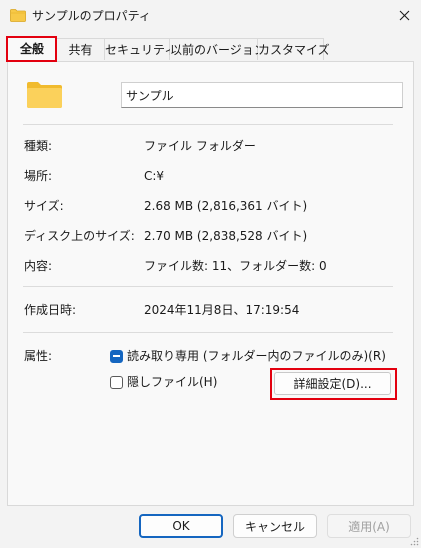 This screenshot has width=421, height=548. I want to click on hidden-checkbox, so click(116, 382).